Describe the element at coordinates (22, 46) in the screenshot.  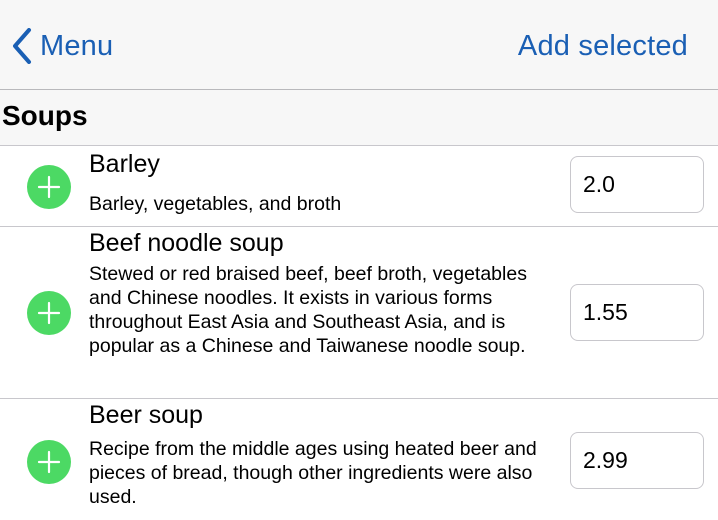
I see `chevron-left-icon` at that location.